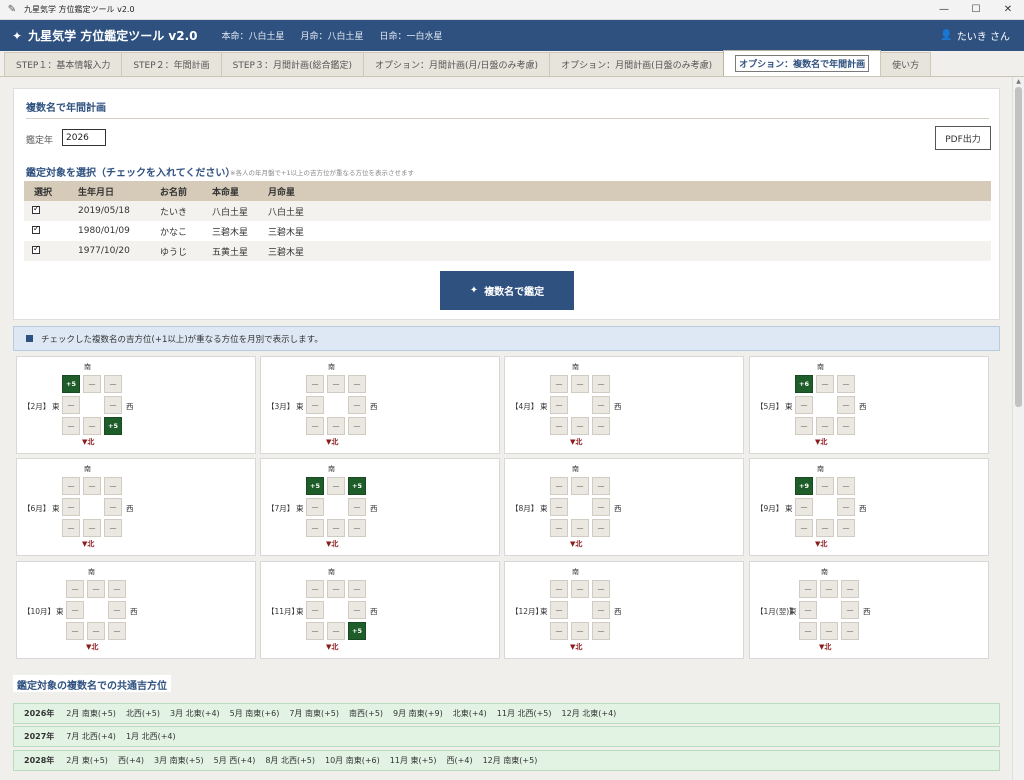  I want to click on select-note: ※各人の年月盤で+1以上の吉方位が重なる方位を表示させます, so click(322, 173).